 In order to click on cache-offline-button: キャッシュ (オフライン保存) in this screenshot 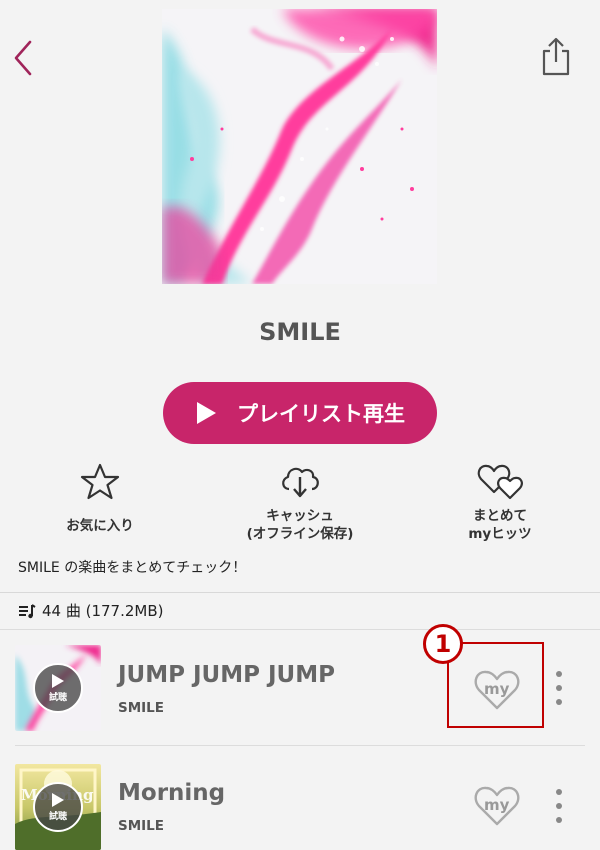, I will do `click(300, 502)`.